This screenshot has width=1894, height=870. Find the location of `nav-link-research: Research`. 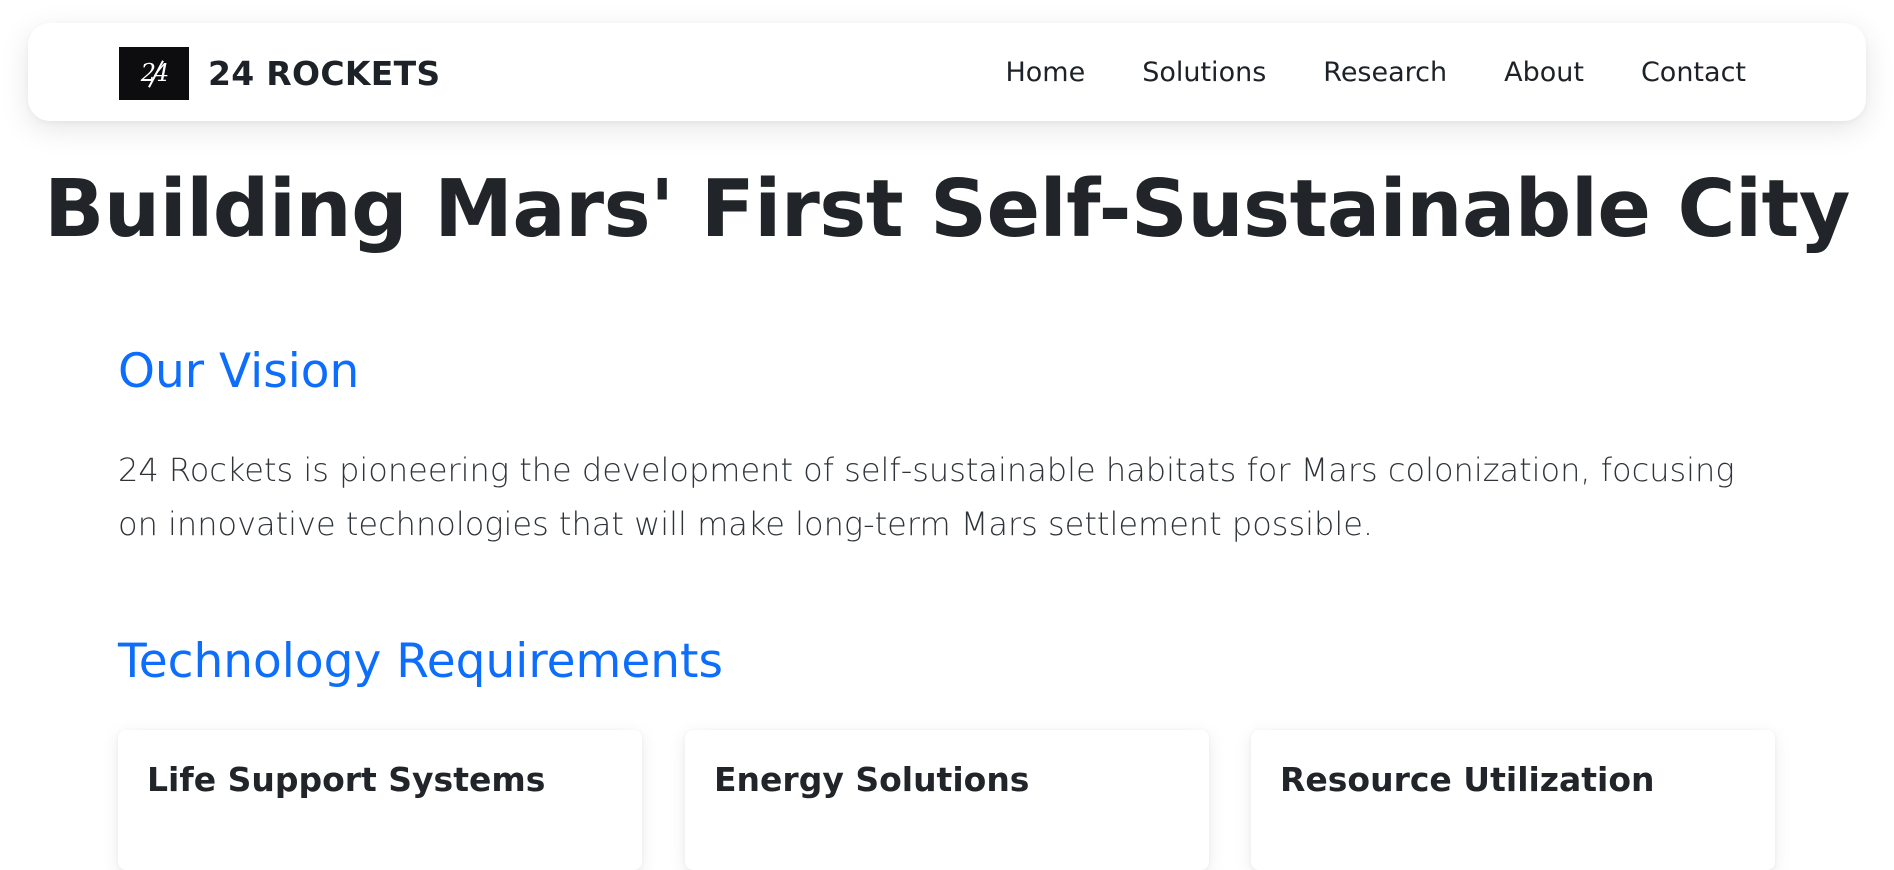

nav-link-research: Research is located at coordinates (1385, 72).